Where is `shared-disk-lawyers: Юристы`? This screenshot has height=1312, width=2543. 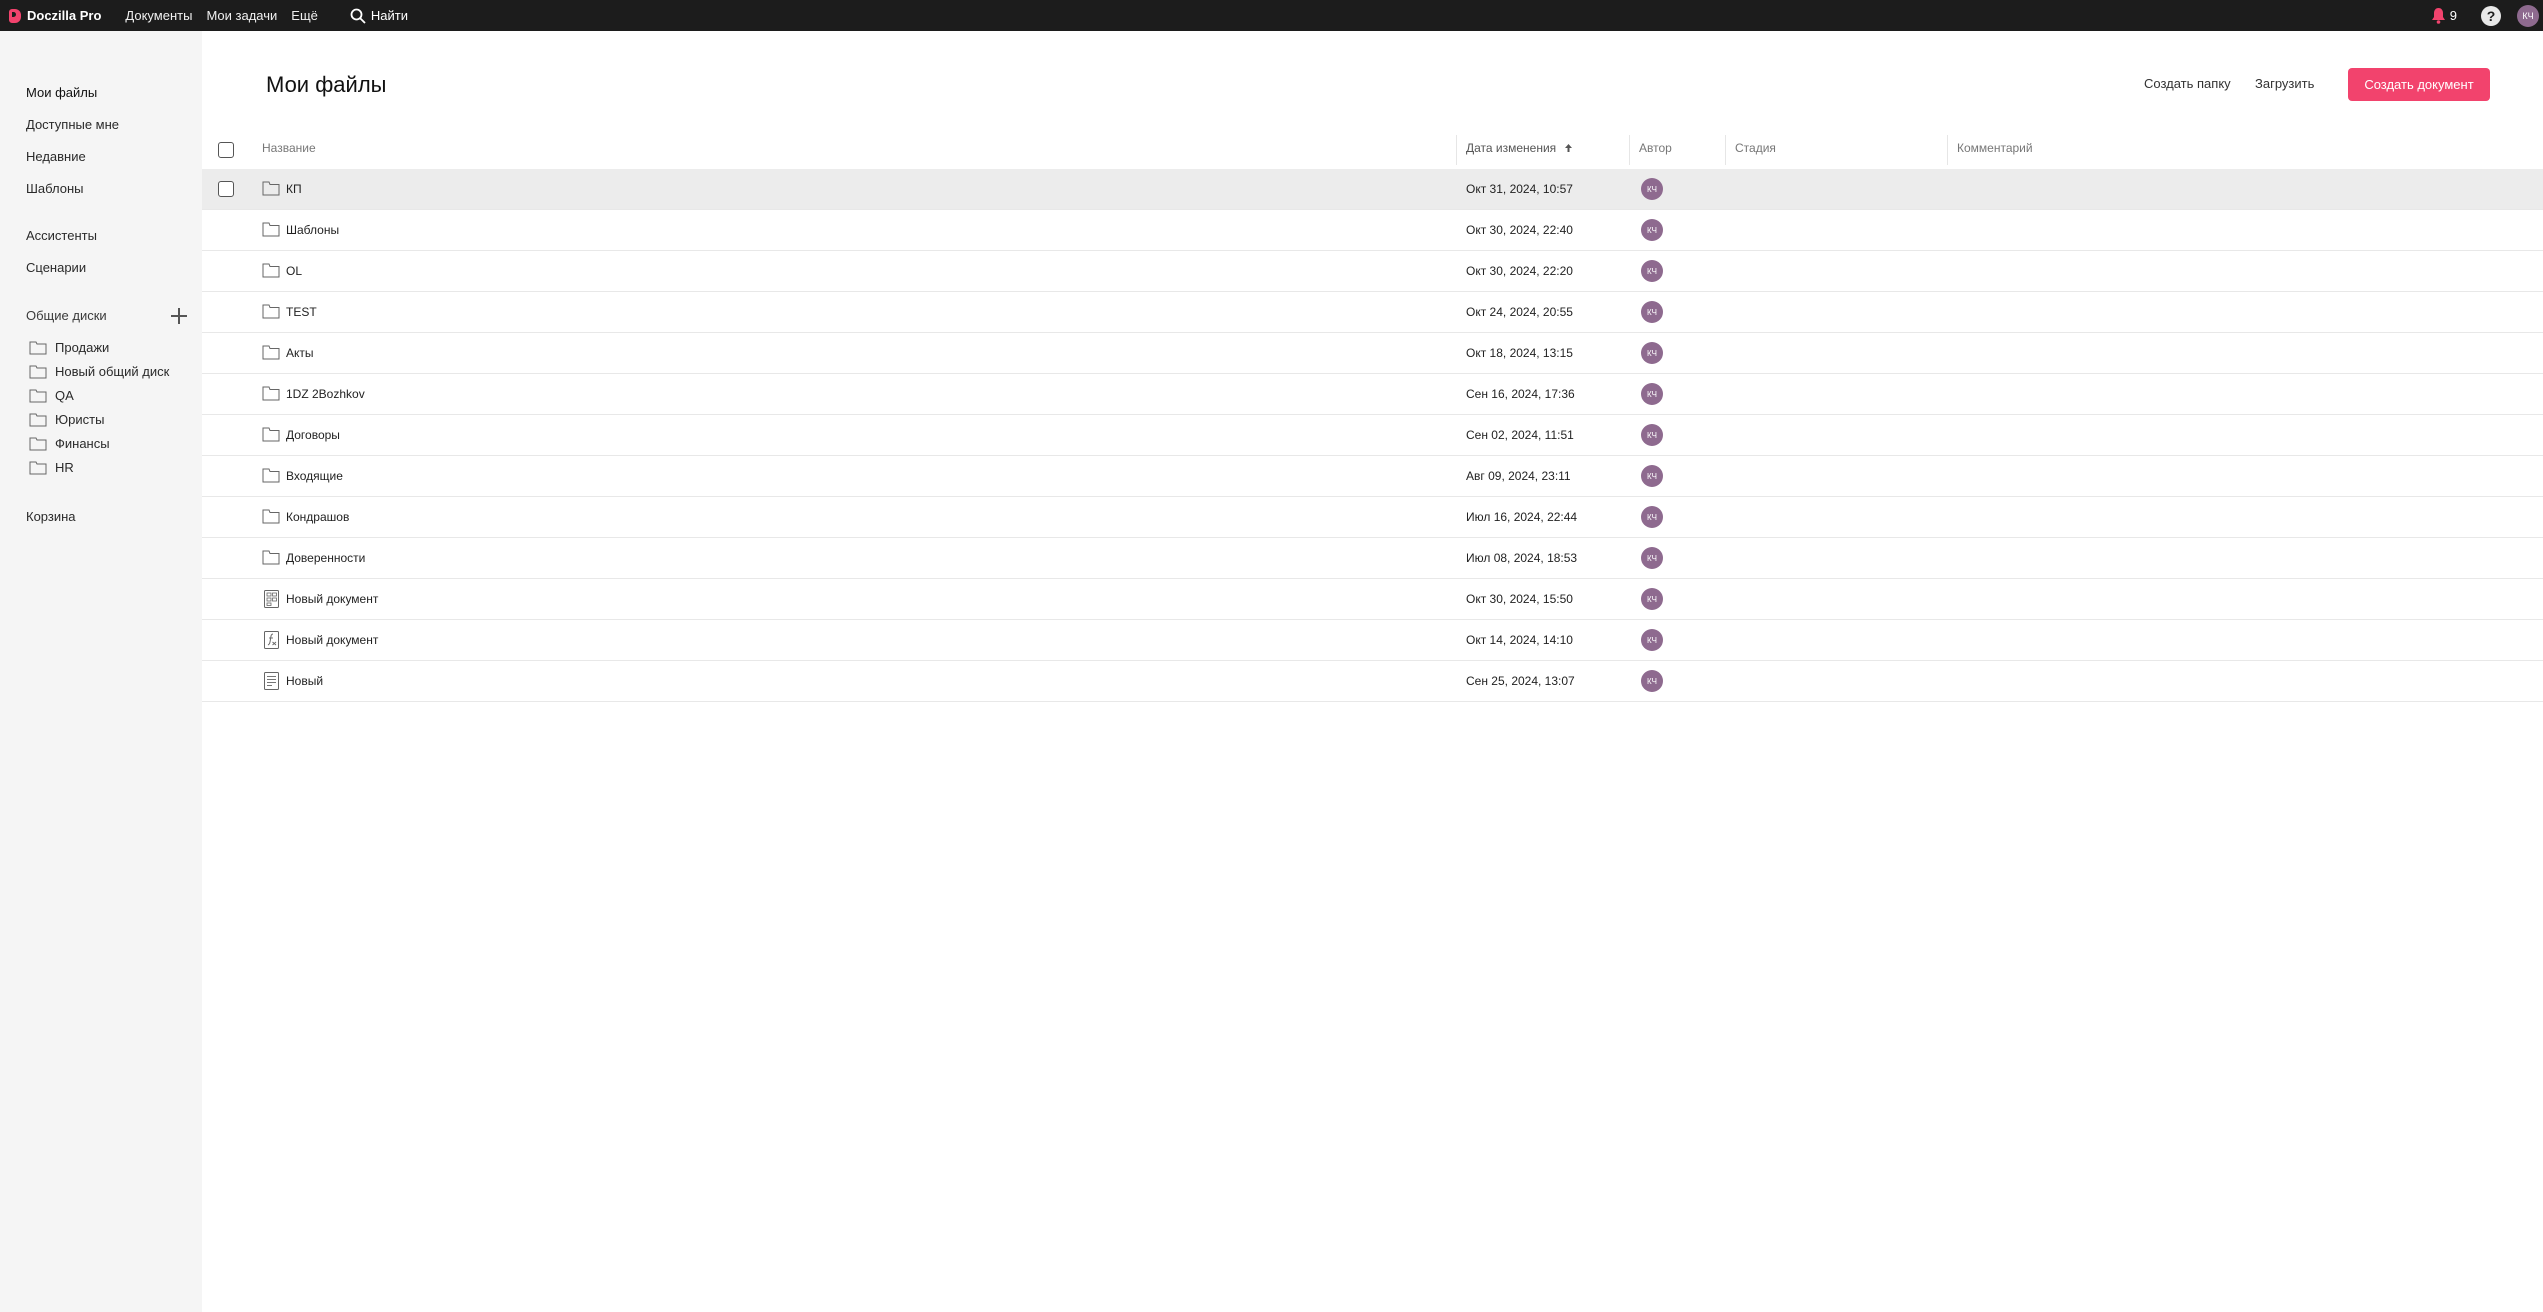 shared-disk-lawyers: Юристы is located at coordinates (66, 419).